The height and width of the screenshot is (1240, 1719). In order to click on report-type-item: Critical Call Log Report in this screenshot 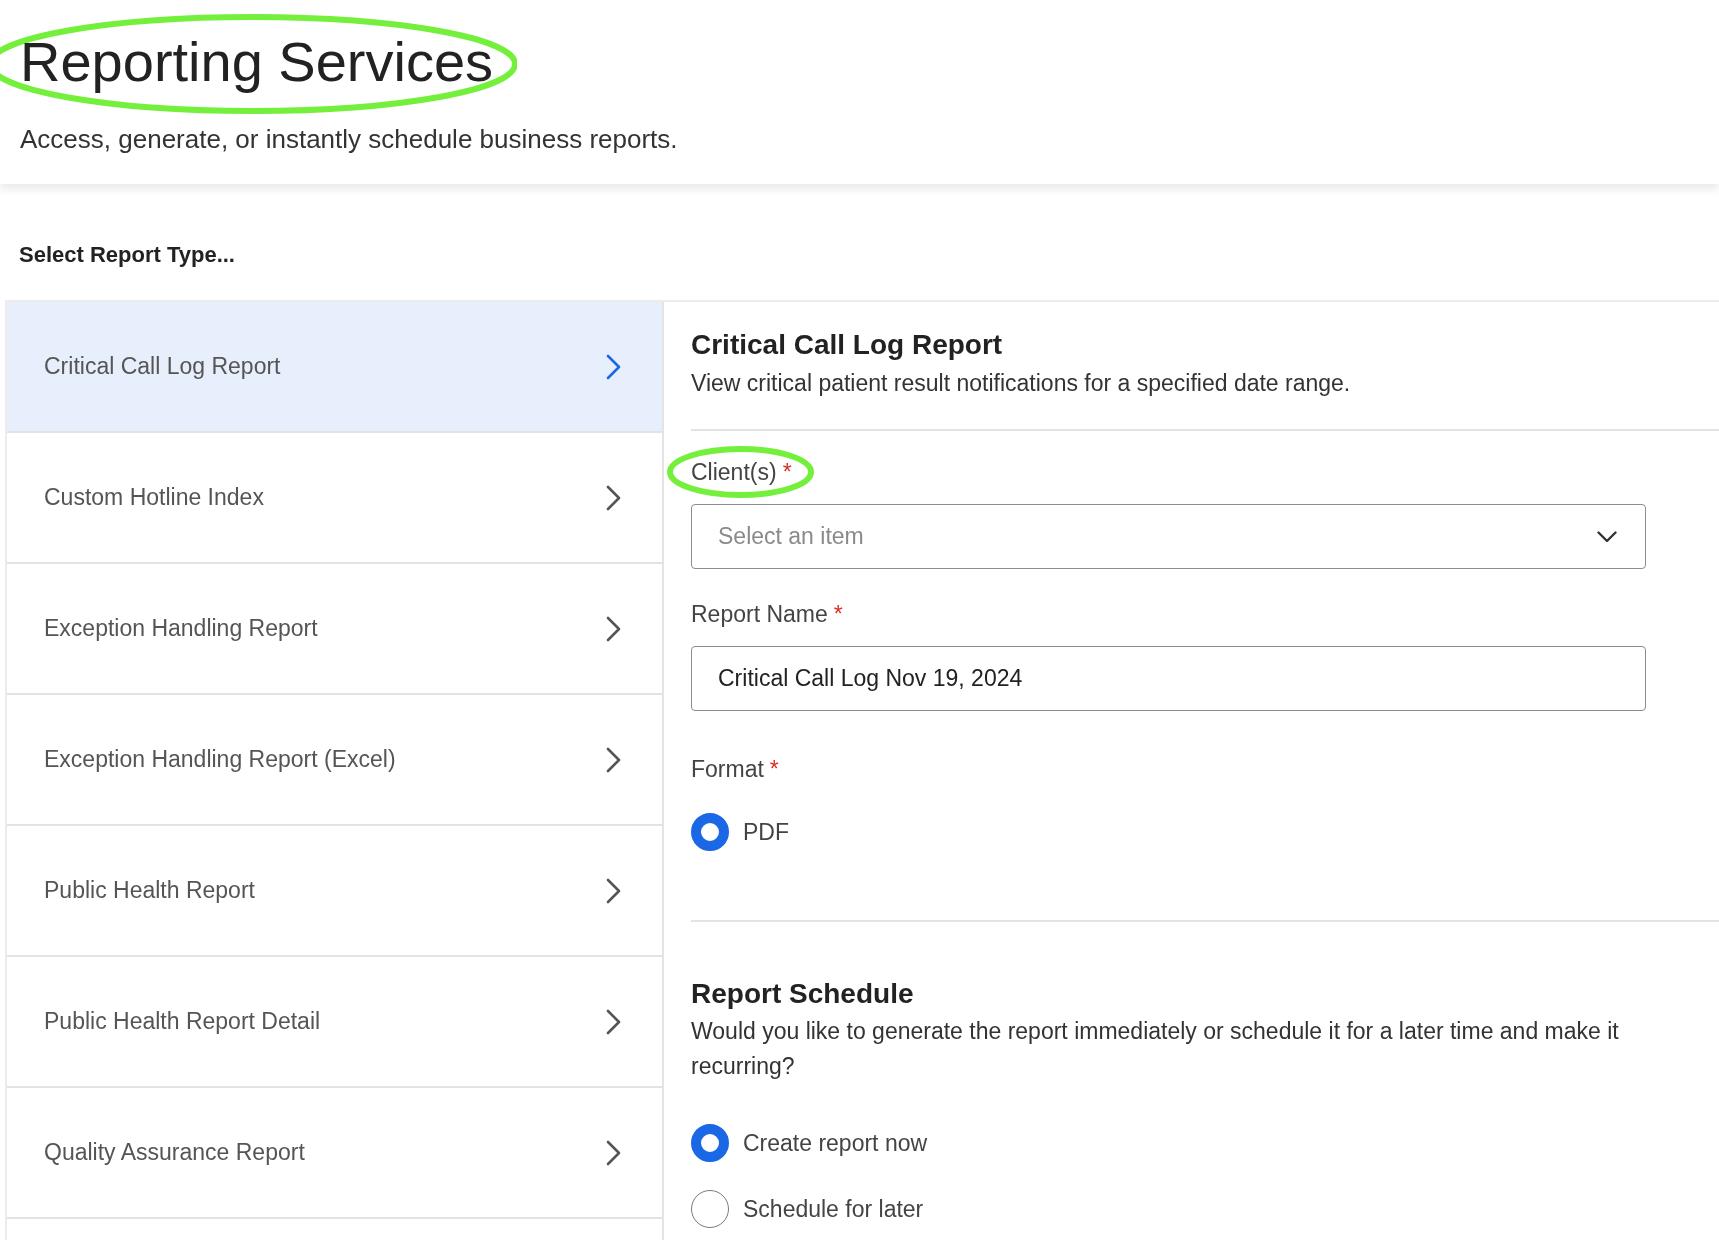, I will do `click(334, 367)`.